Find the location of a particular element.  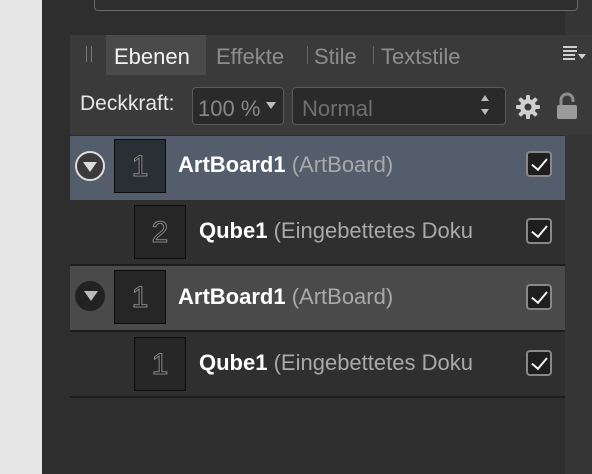

panel-menu-icon is located at coordinates (574, 54).